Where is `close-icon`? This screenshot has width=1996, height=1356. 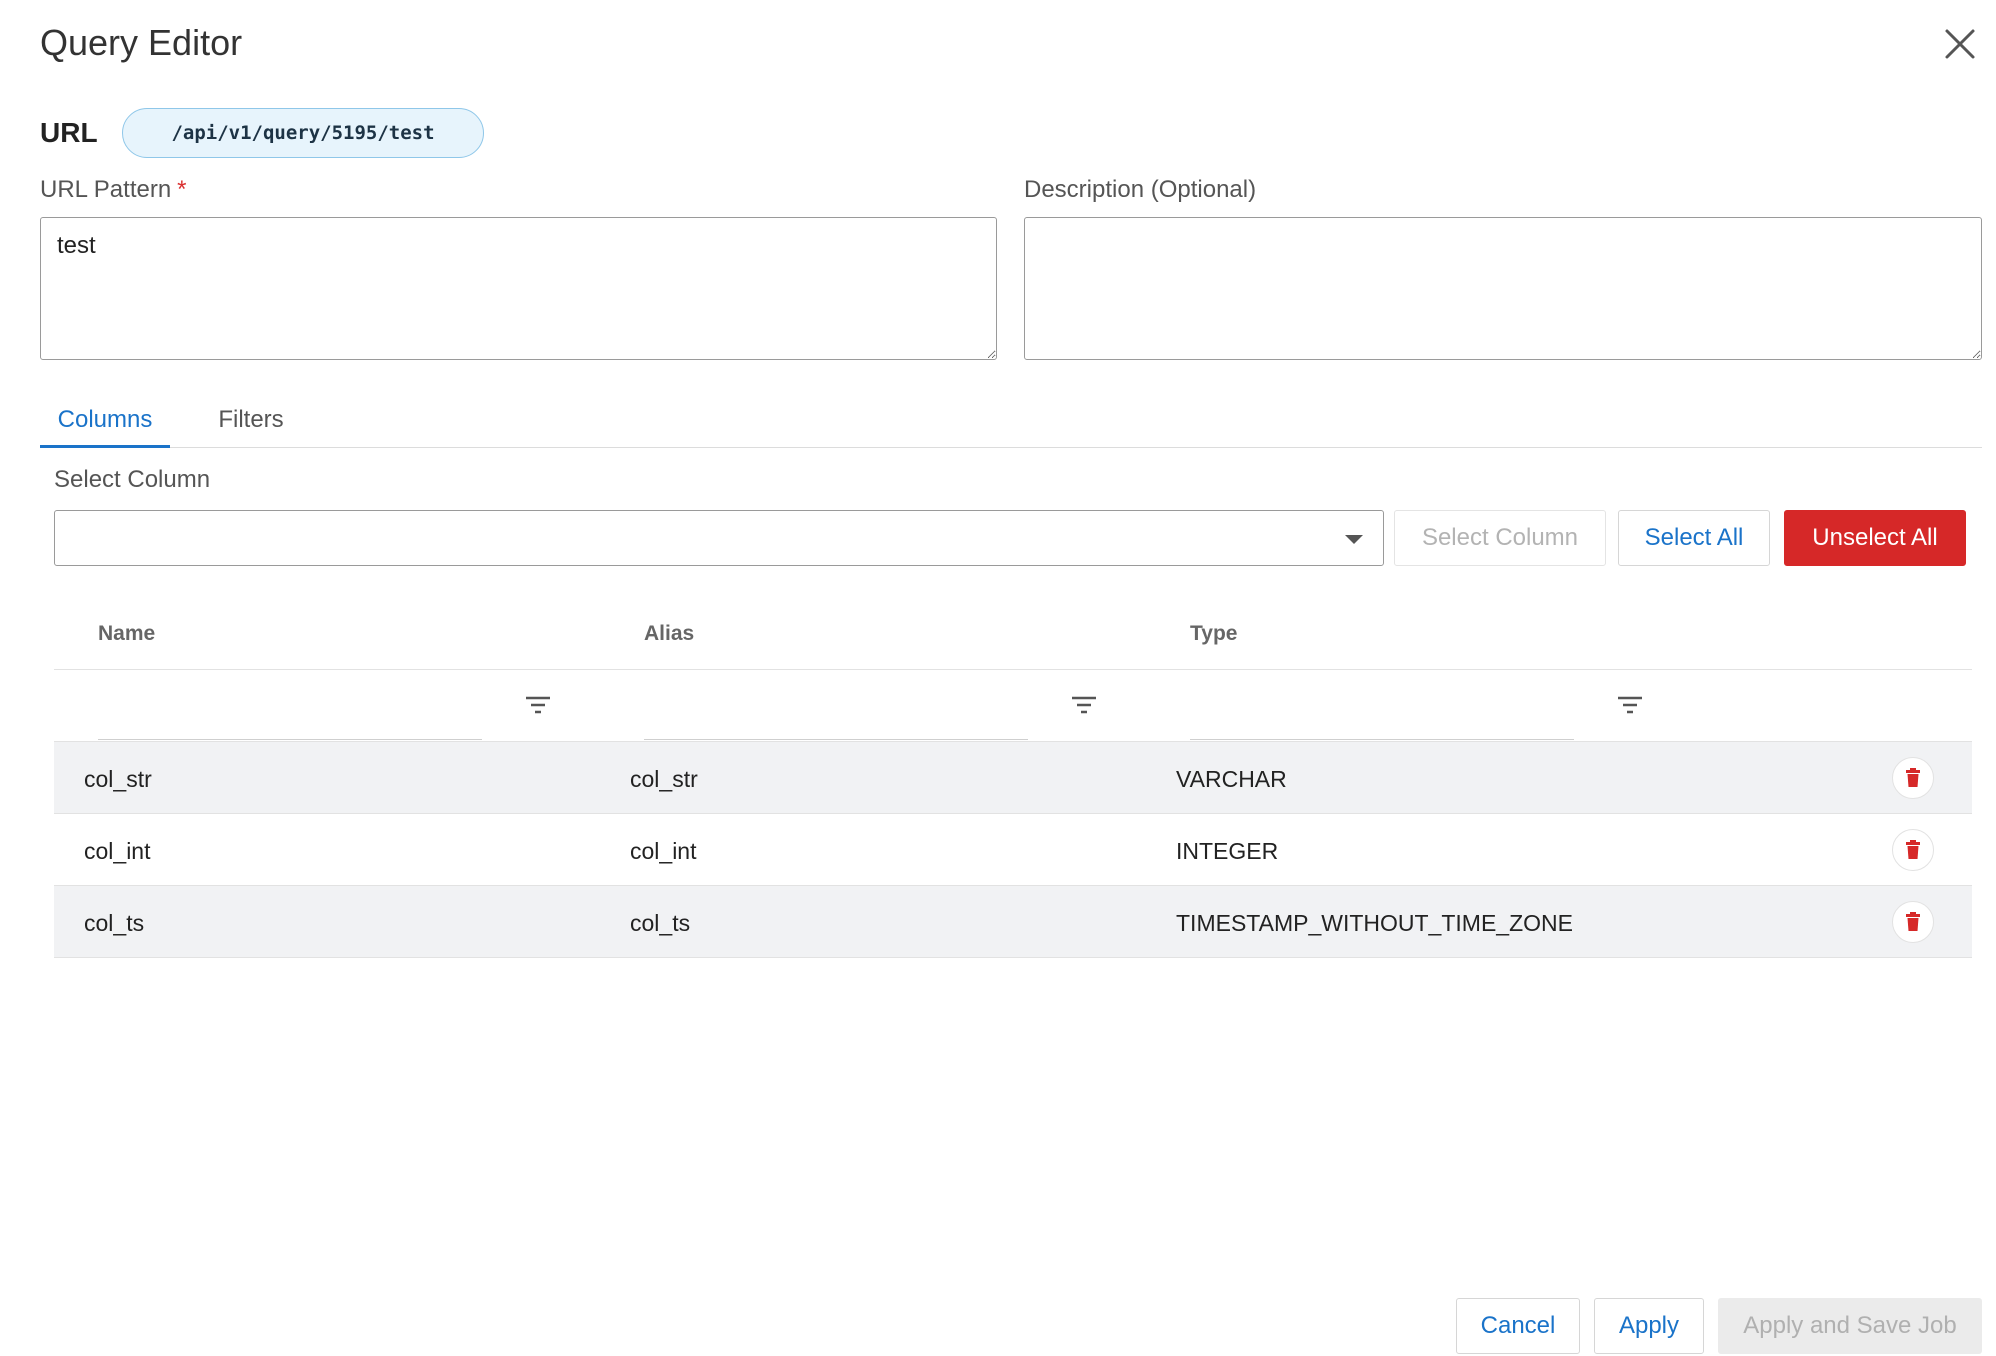 close-icon is located at coordinates (1960, 44).